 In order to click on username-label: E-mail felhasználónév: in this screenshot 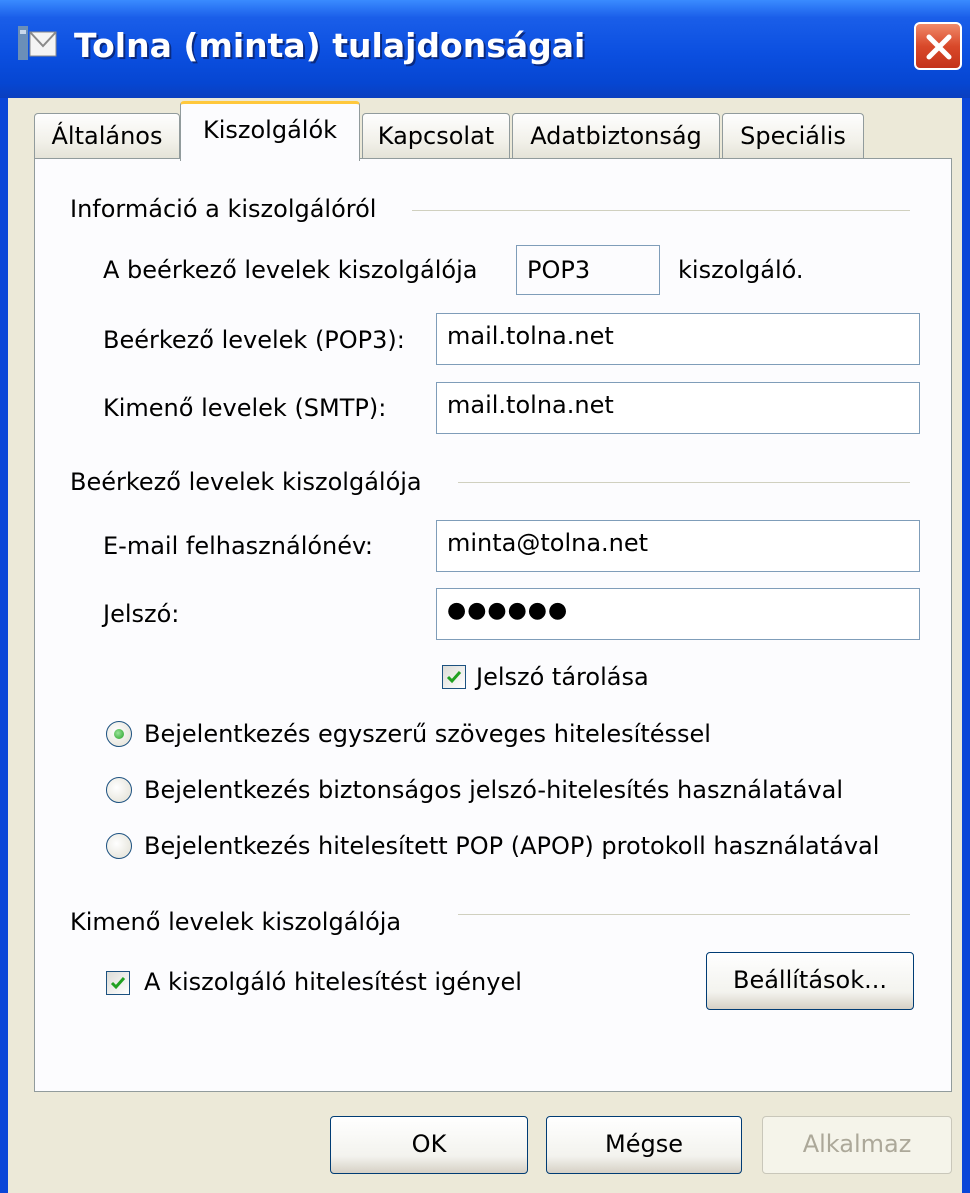, I will do `click(238, 546)`.